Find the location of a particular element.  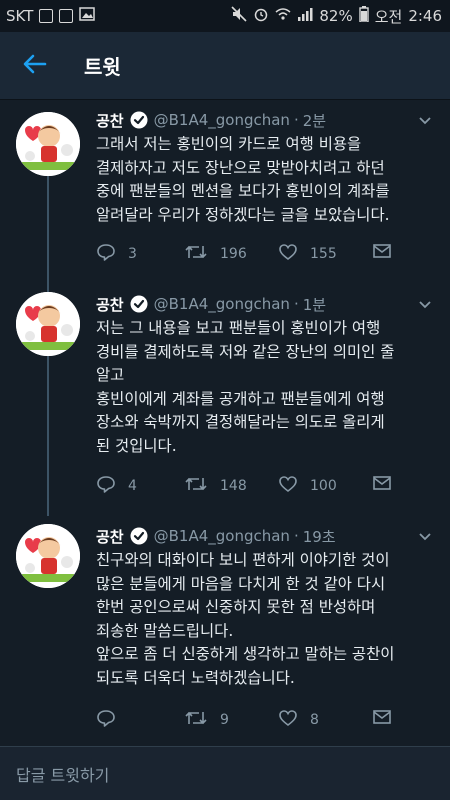

tweet-text-line: 결제하자고 저도 장난으로 맞받아치려고 하던 is located at coordinates (240, 167).